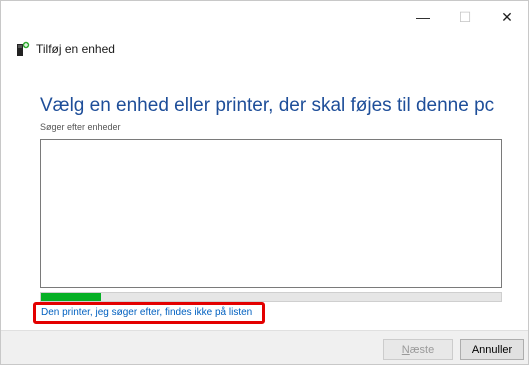 The image size is (529, 365). What do you see at coordinates (80, 127) in the screenshot?
I see `search-status: Søger efter enheder` at bounding box center [80, 127].